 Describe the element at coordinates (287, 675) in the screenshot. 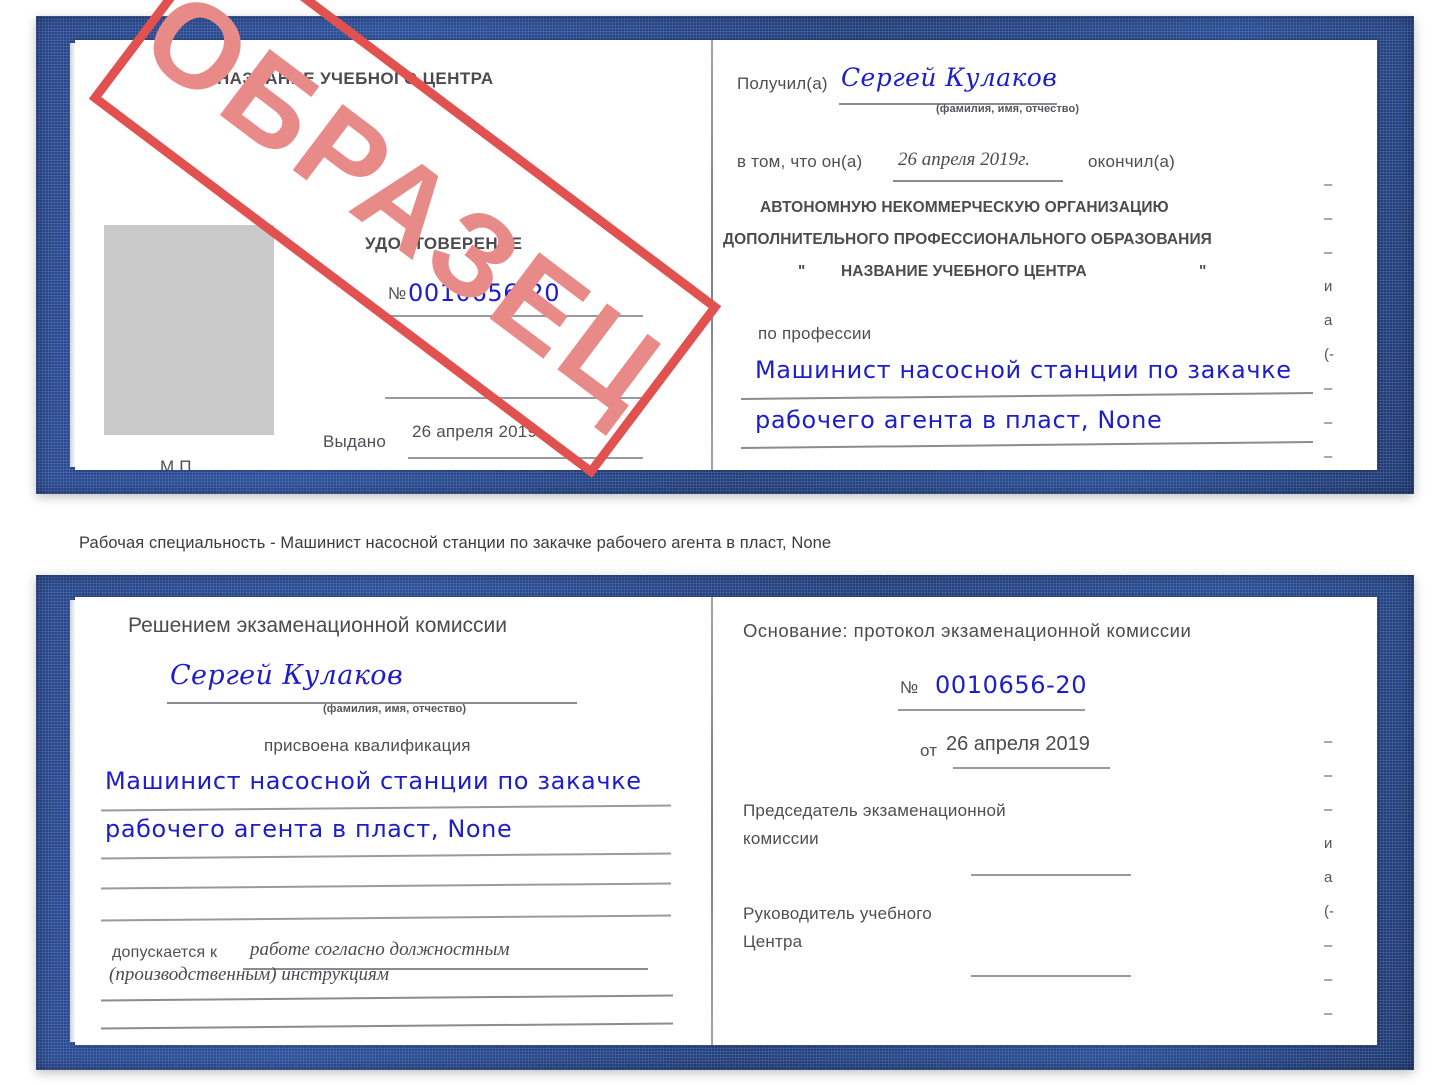

I see `graduate-name: Сергей Кулаков` at that location.